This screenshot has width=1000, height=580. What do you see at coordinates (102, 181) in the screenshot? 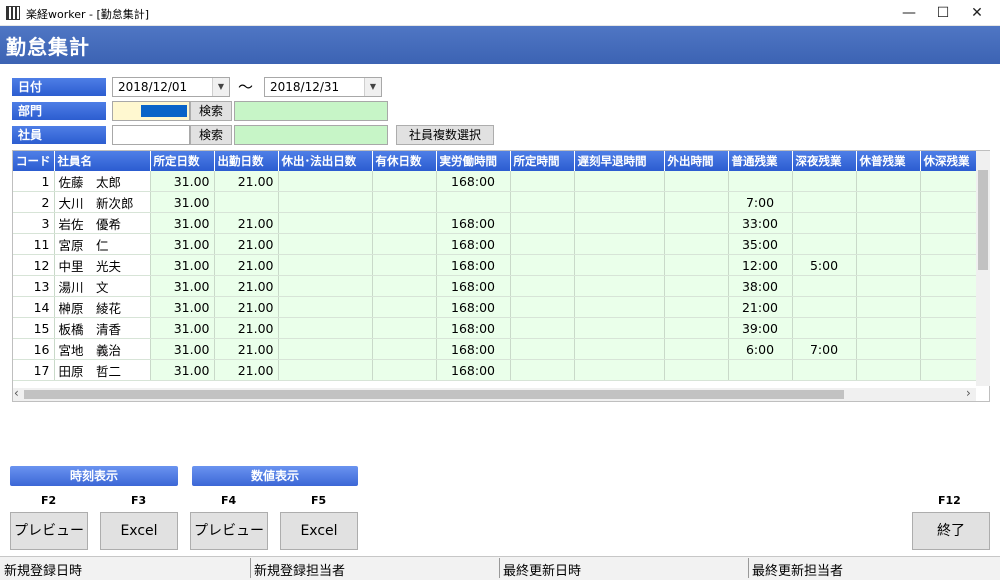
I see `cell-name: 佐藤 太郎` at bounding box center [102, 181].